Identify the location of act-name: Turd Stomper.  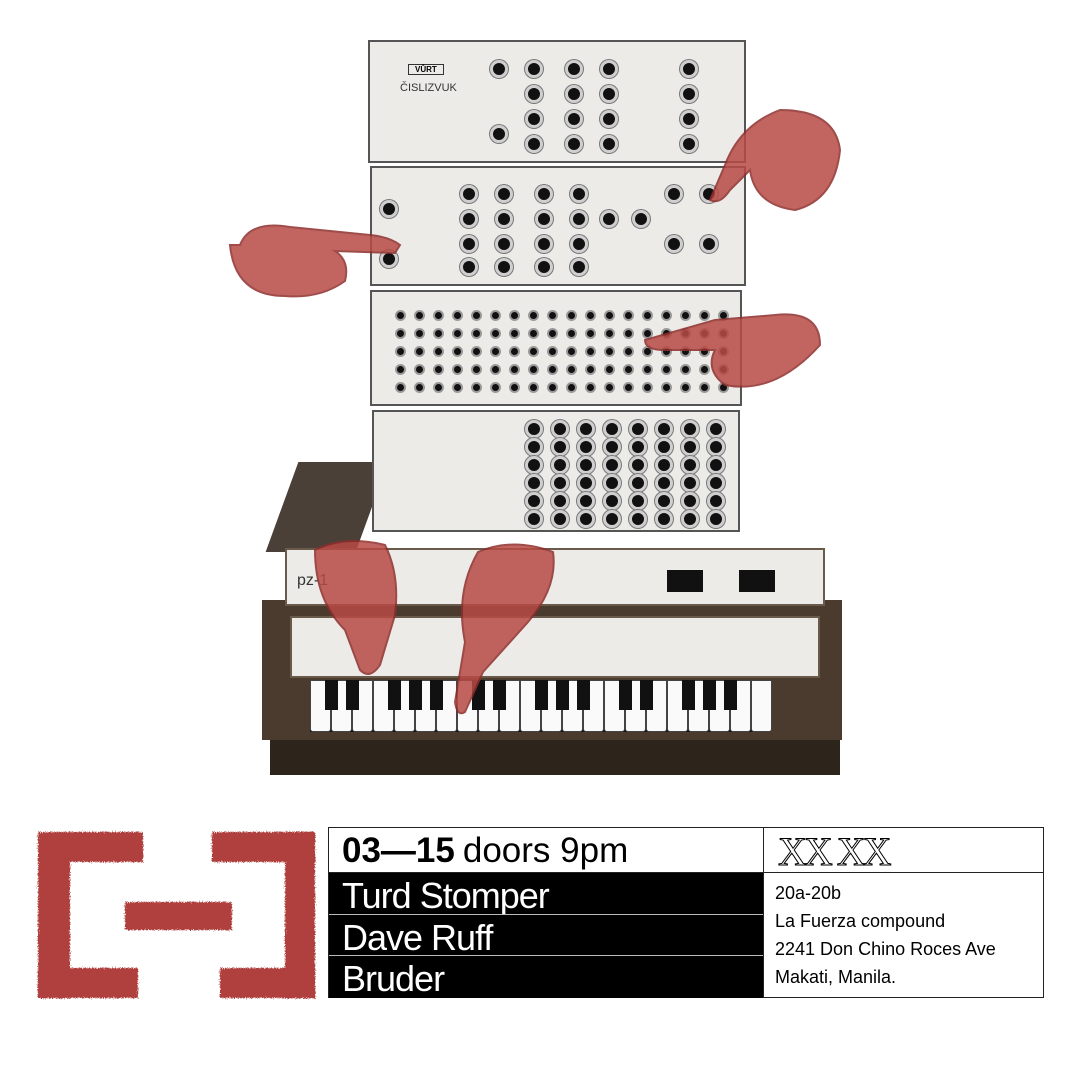
(546, 894).